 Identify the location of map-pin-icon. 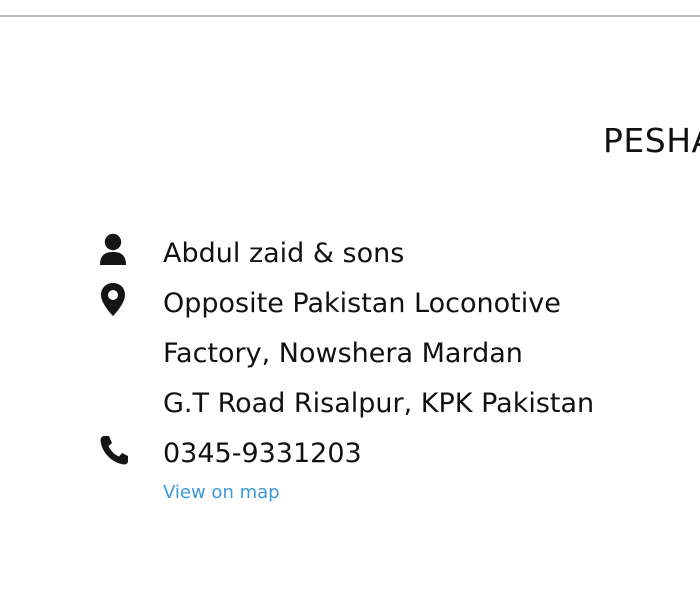
(113, 299).